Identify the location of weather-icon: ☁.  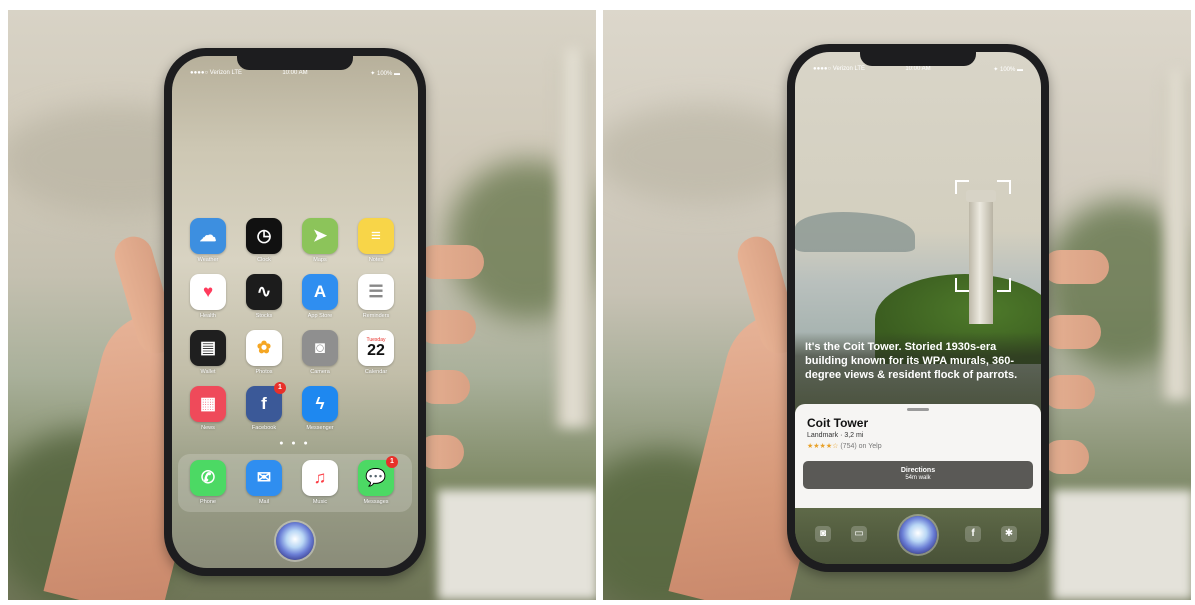
(208, 236).